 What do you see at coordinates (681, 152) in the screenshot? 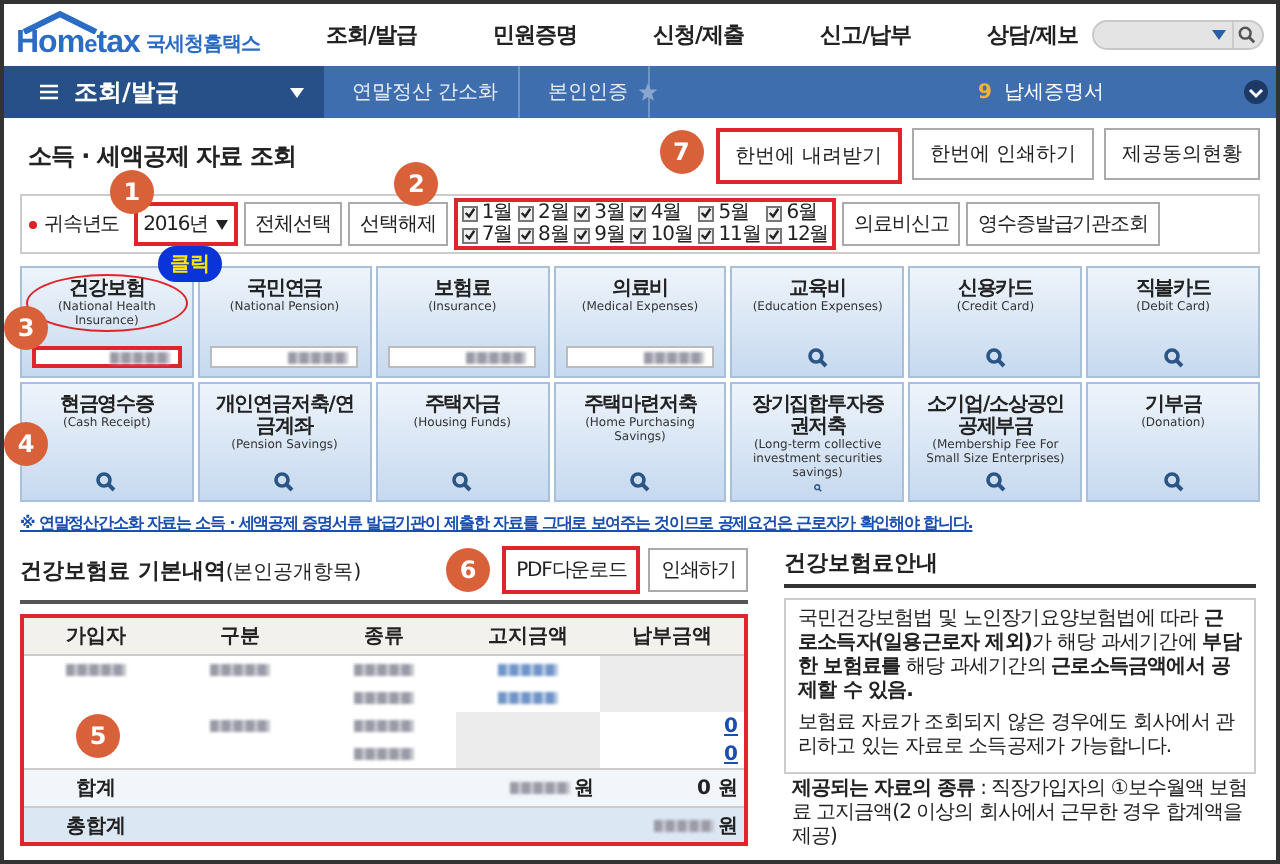
I see `step-badge: 7` at bounding box center [681, 152].